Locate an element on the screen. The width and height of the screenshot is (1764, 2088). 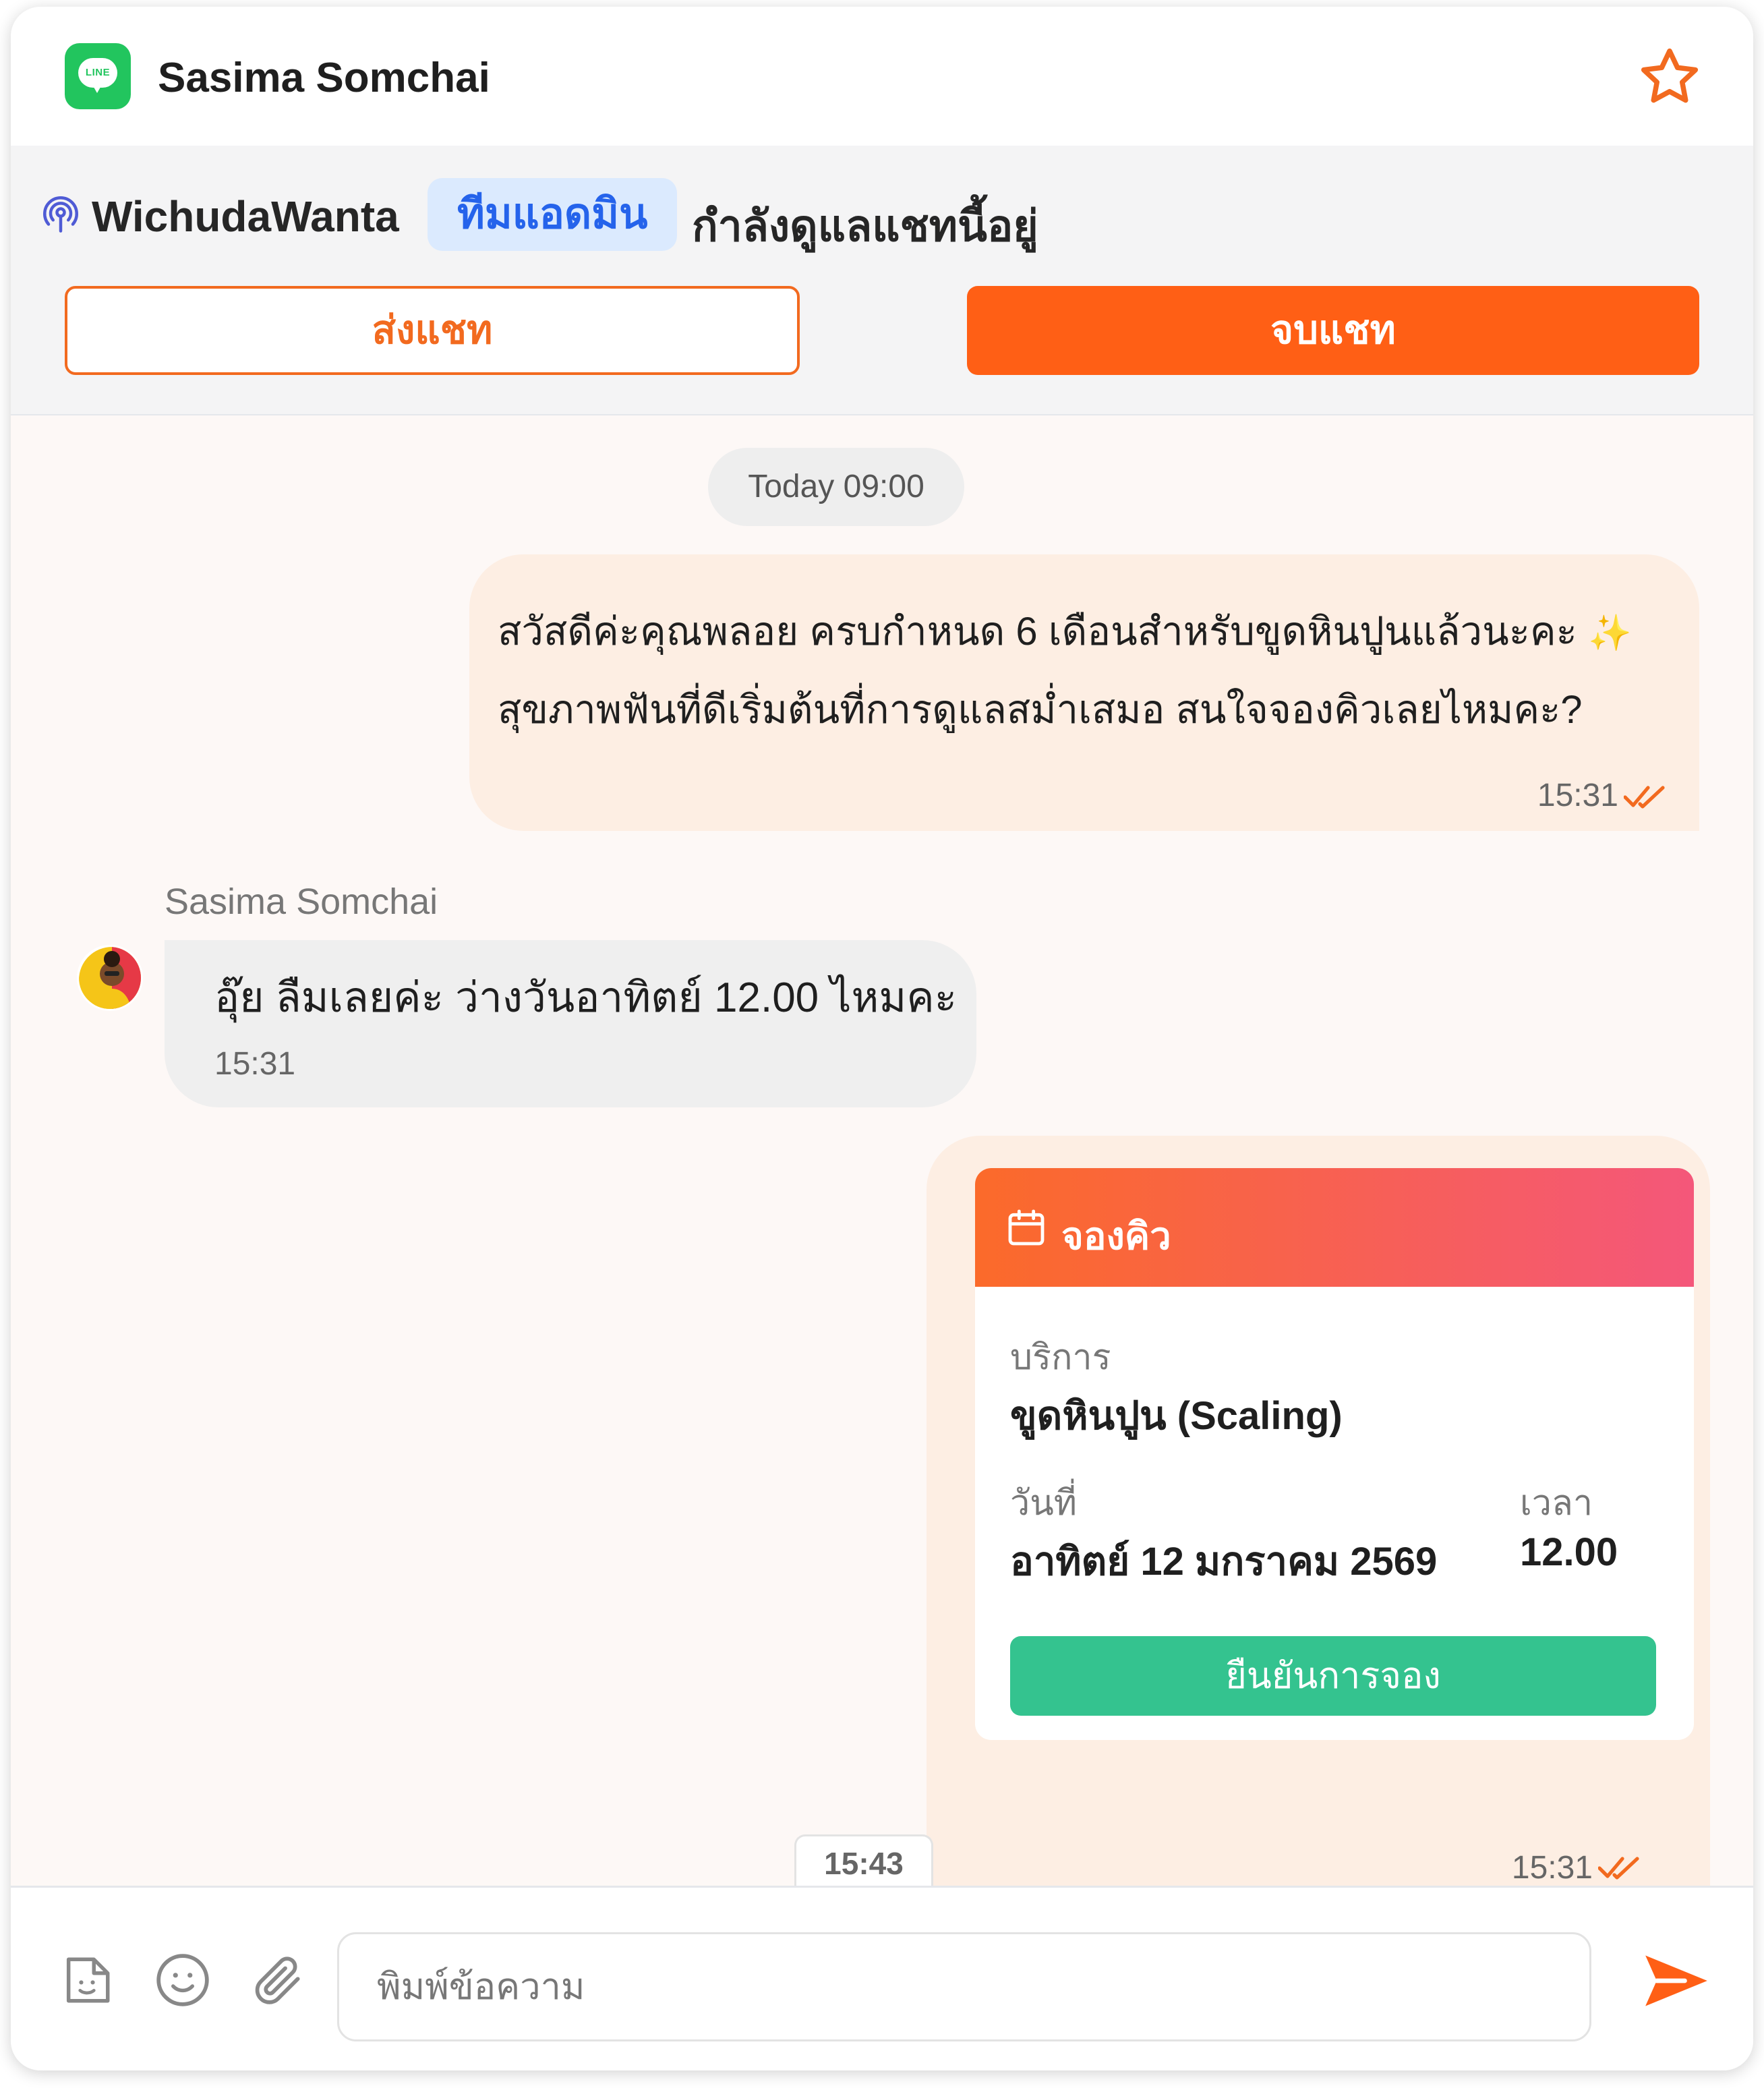
booking-card-header: จองคิว is located at coordinates (1334, 1227).